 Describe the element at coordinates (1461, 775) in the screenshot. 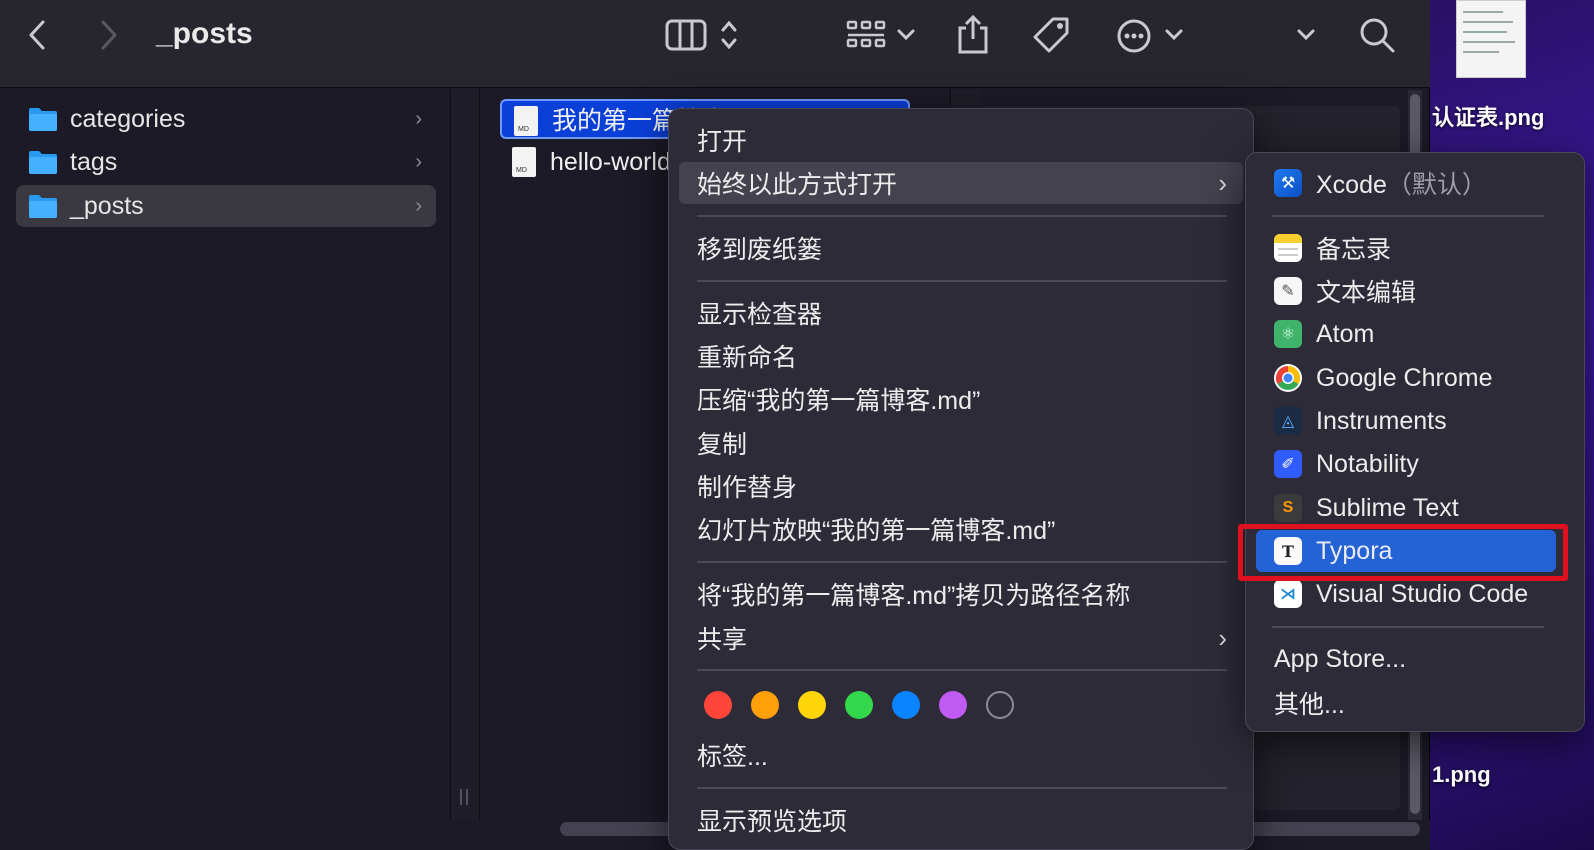

I see `desktop-file-label: 1.png` at that location.